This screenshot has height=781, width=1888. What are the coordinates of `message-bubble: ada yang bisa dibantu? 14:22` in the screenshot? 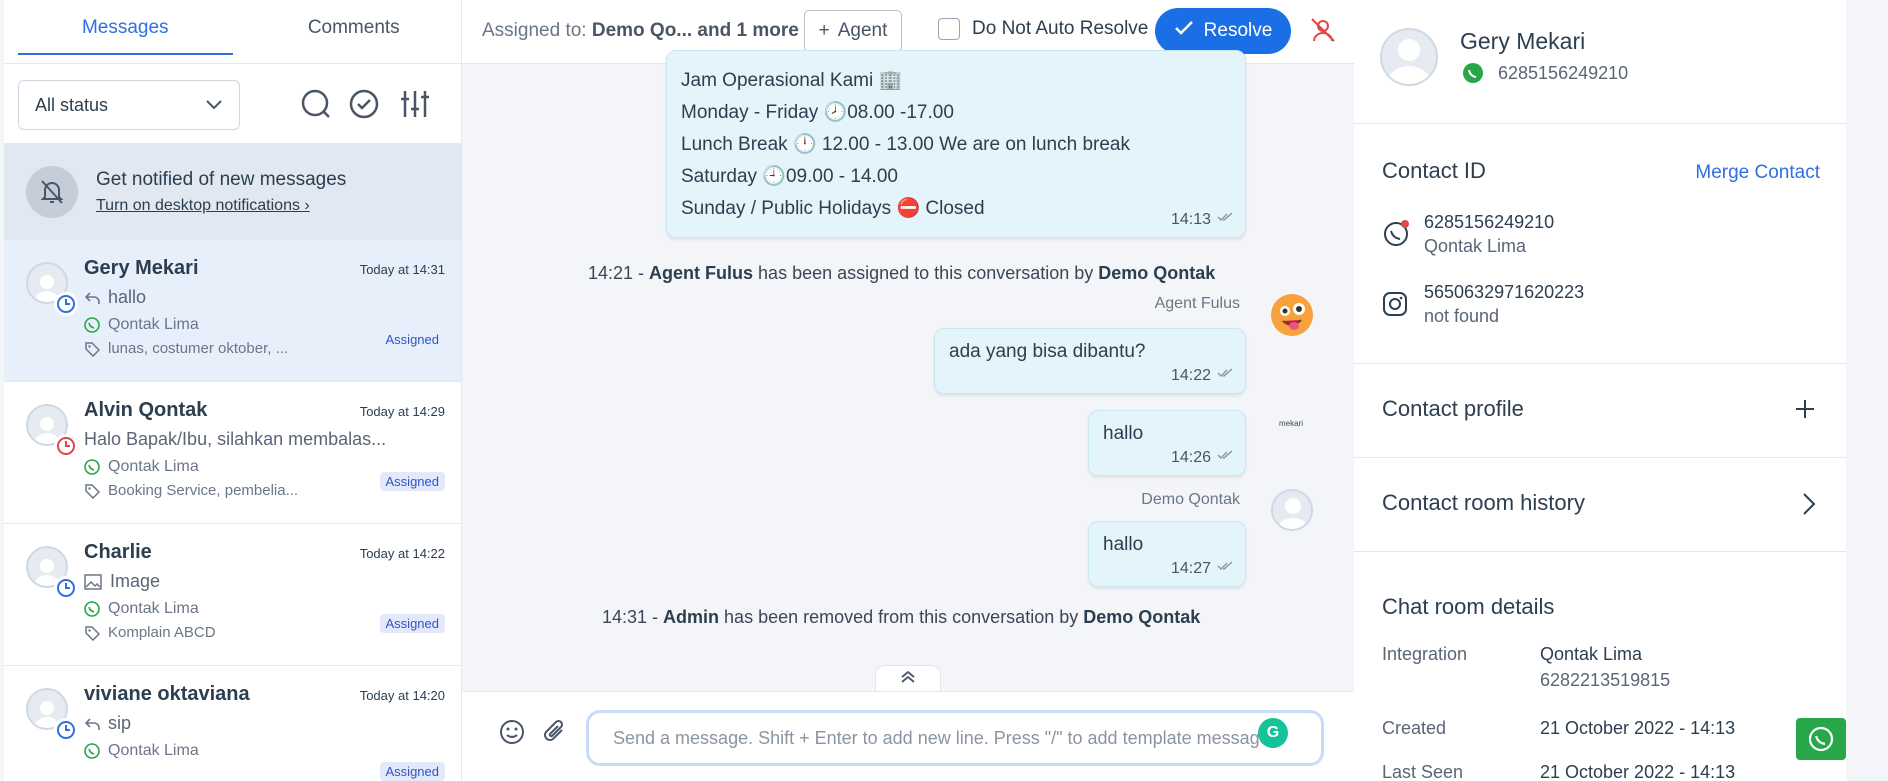 It's located at (1090, 361).